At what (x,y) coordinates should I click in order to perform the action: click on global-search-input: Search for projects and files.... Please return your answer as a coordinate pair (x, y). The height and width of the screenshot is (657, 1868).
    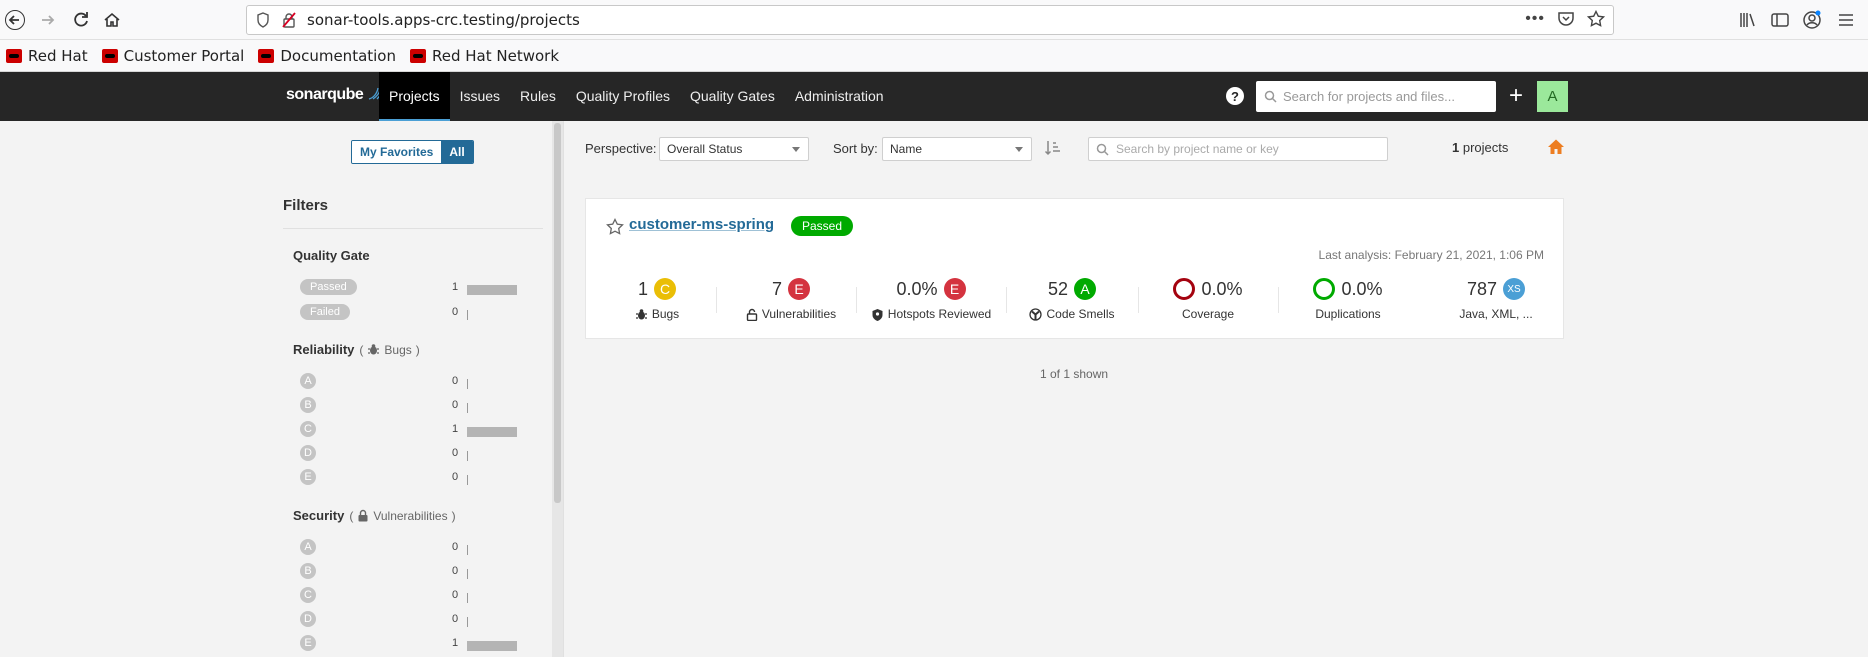
    Looking at the image, I should click on (1376, 96).